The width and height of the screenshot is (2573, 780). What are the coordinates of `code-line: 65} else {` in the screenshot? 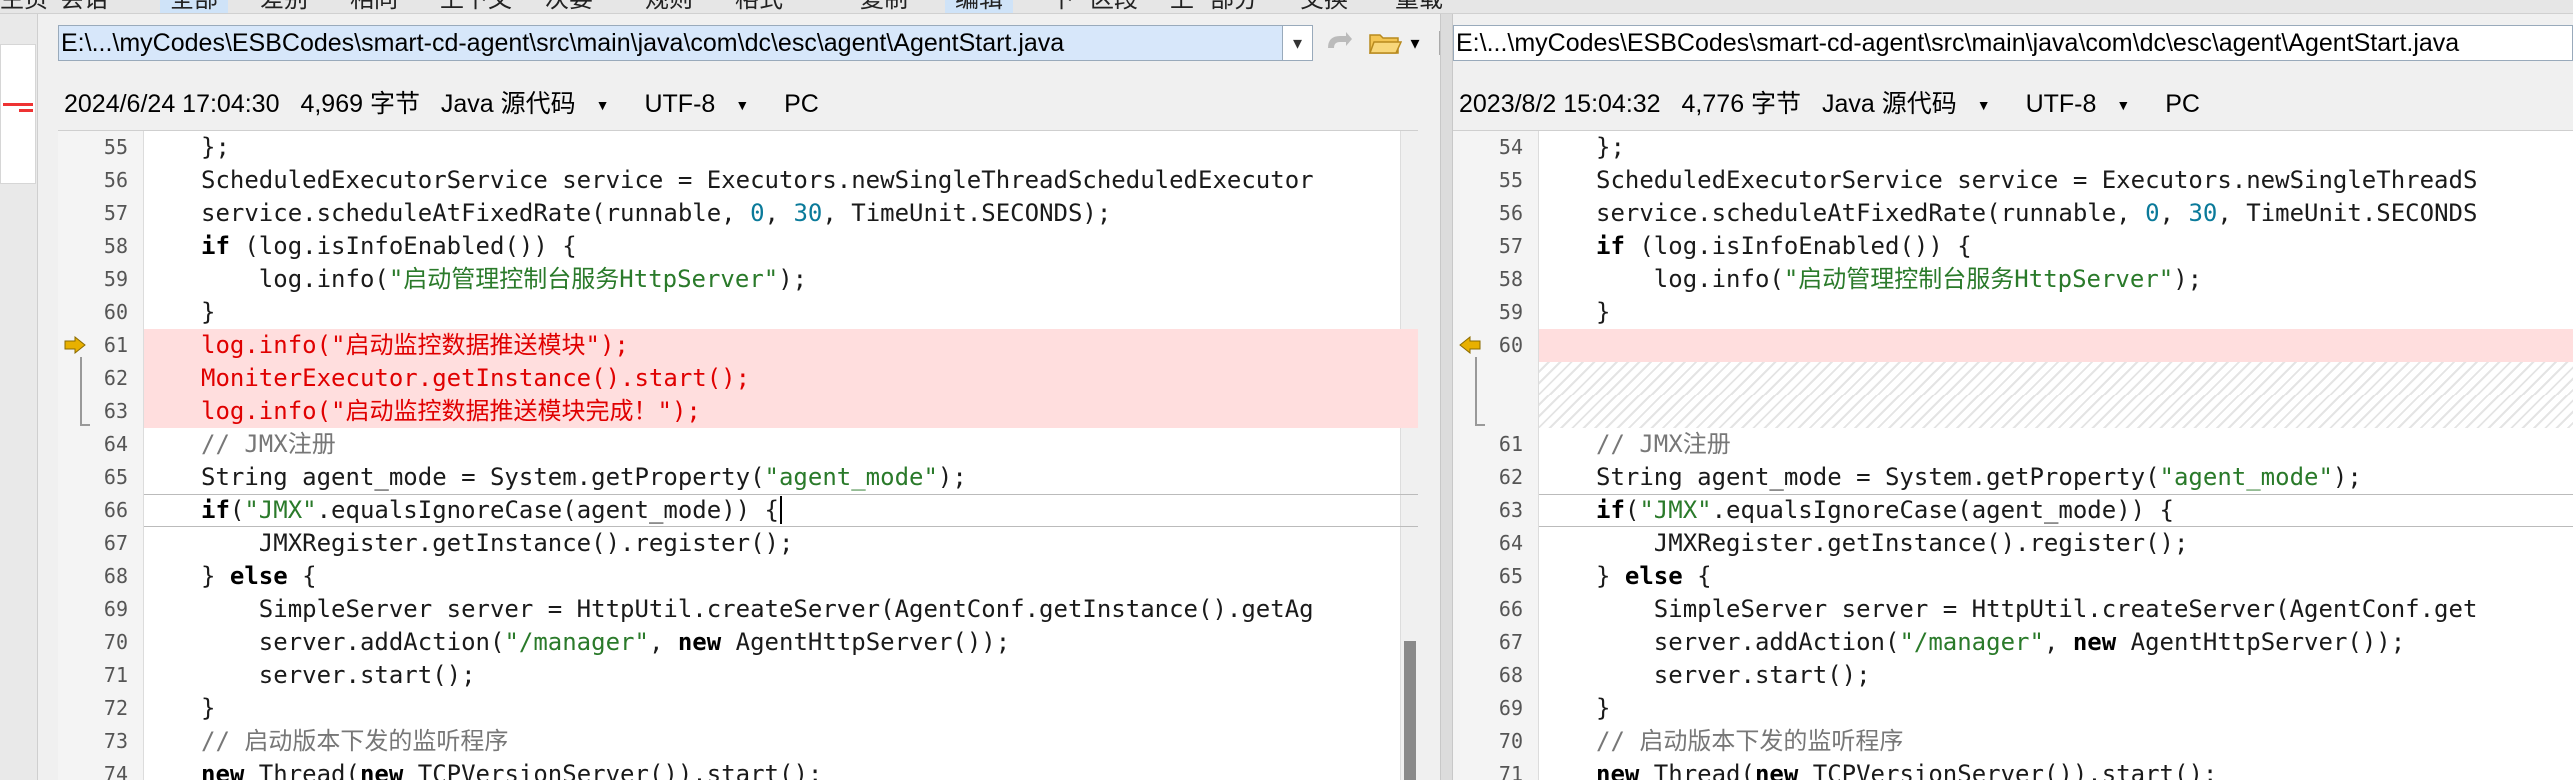 It's located at (2013, 576).